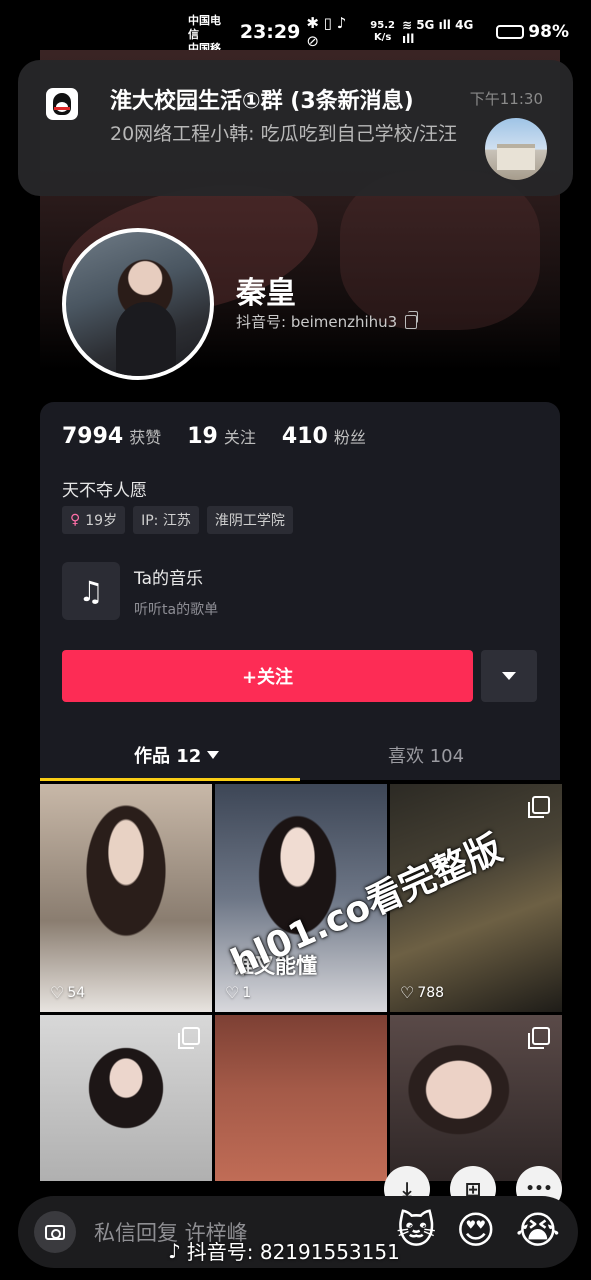  What do you see at coordinates (249, 520) in the screenshot?
I see `school-tag: 淮阴工学院` at bounding box center [249, 520].